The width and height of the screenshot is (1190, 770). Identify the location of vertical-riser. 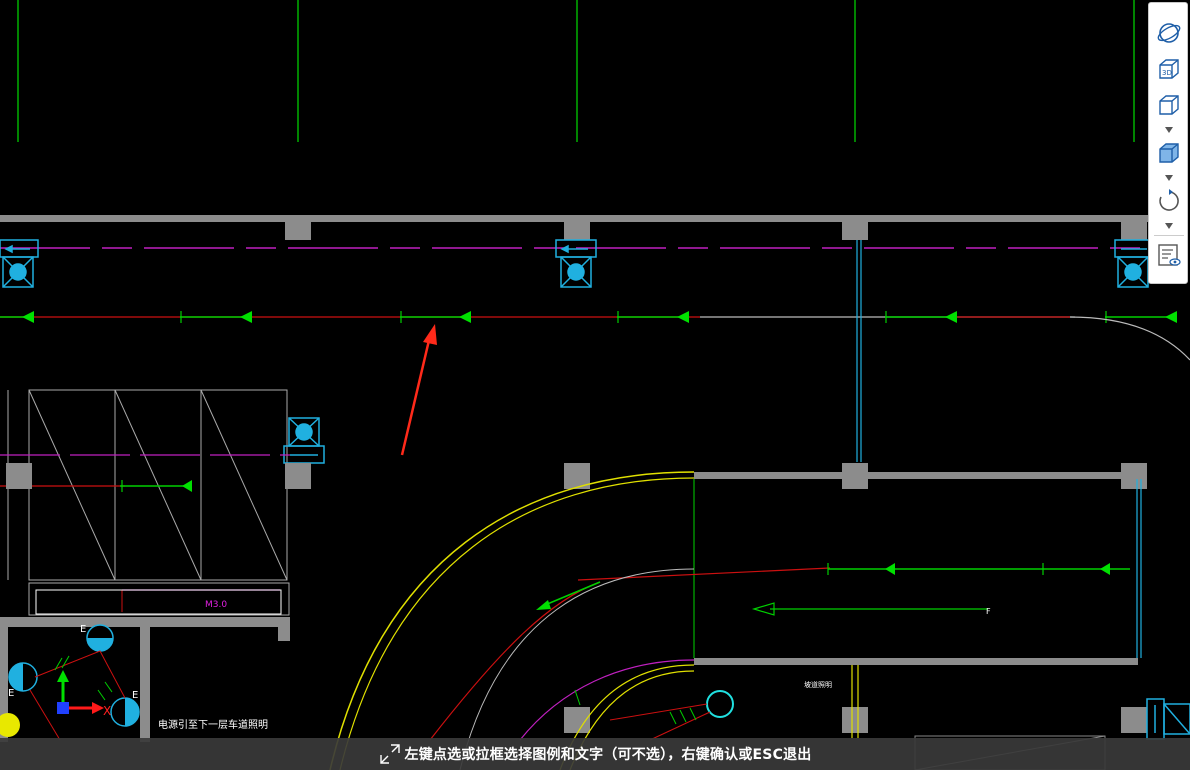
(859, 351).